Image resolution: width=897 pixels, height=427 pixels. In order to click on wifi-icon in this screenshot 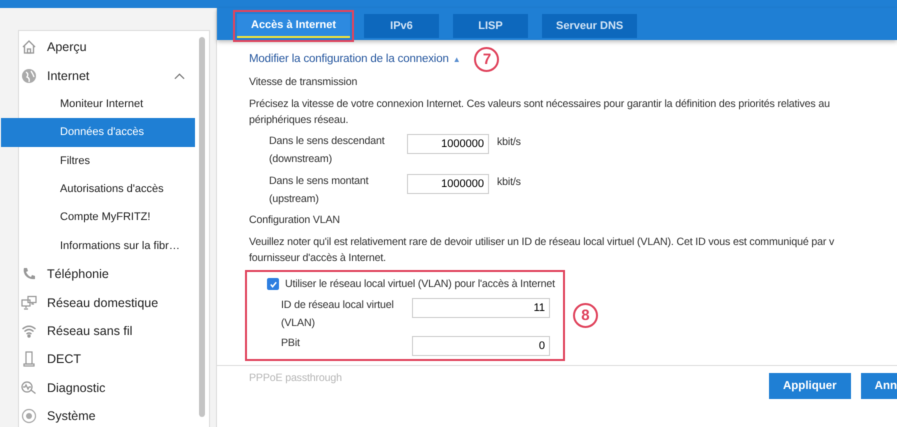, I will do `click(29, 331)`.